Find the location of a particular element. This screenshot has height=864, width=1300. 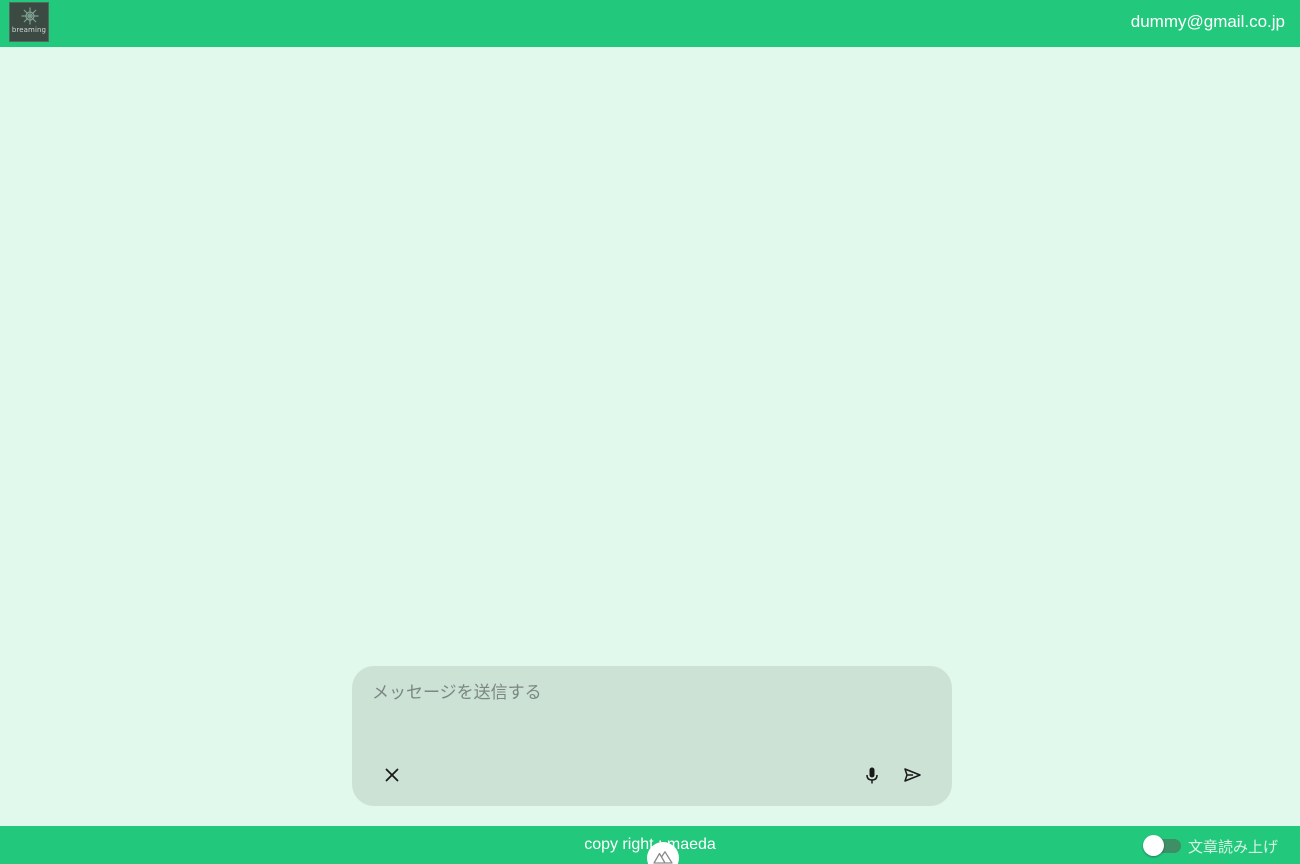

read-aloud-toggle is located at coordinates (1163, 845).